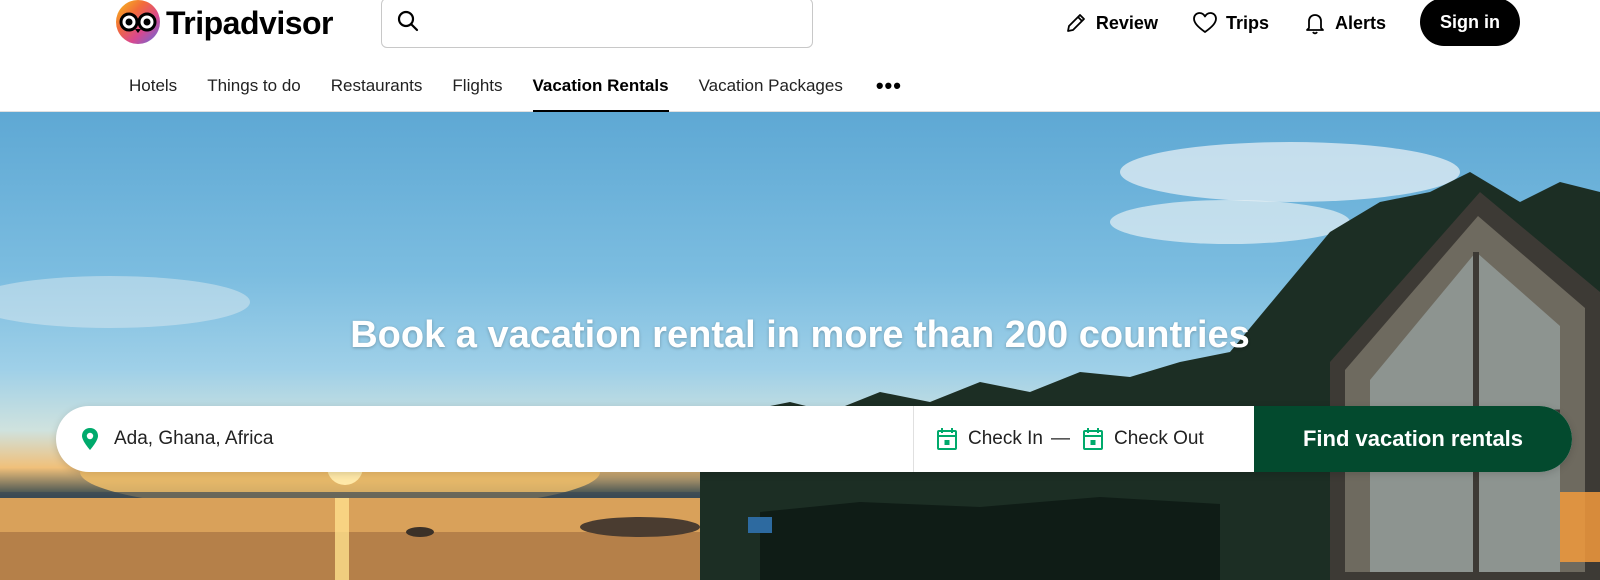 The width and height of the screenshot is (1600, 580). Describe the element at coordinates (1205, 22) in the screenshot. I see `heart-icon` at that location.